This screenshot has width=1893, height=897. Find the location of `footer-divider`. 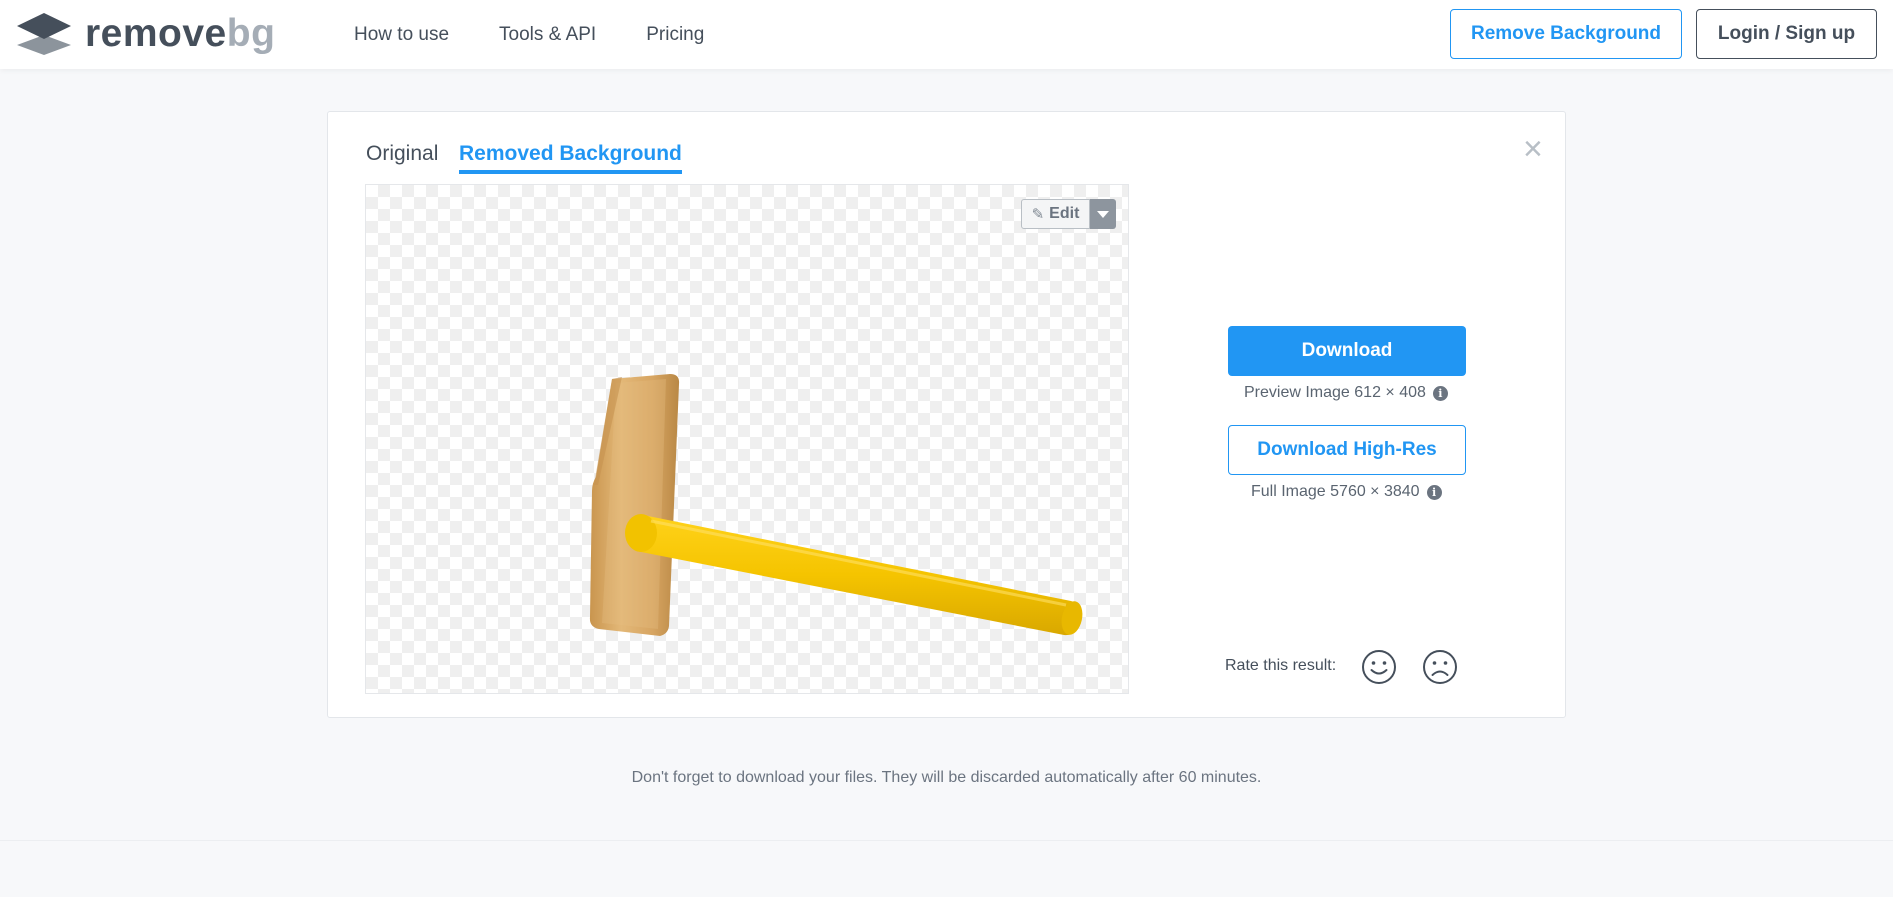

footer-divider is located at coordinates (946, 840).